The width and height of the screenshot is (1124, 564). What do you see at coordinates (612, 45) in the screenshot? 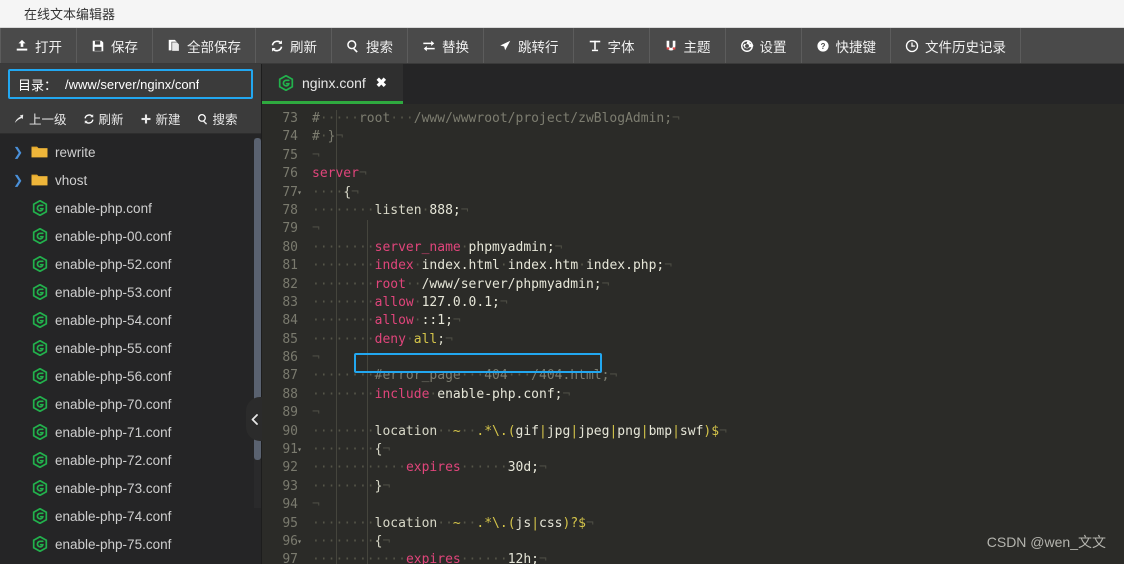
I see `toolbar-button-8: 字体` at bounding box center [612, 45].